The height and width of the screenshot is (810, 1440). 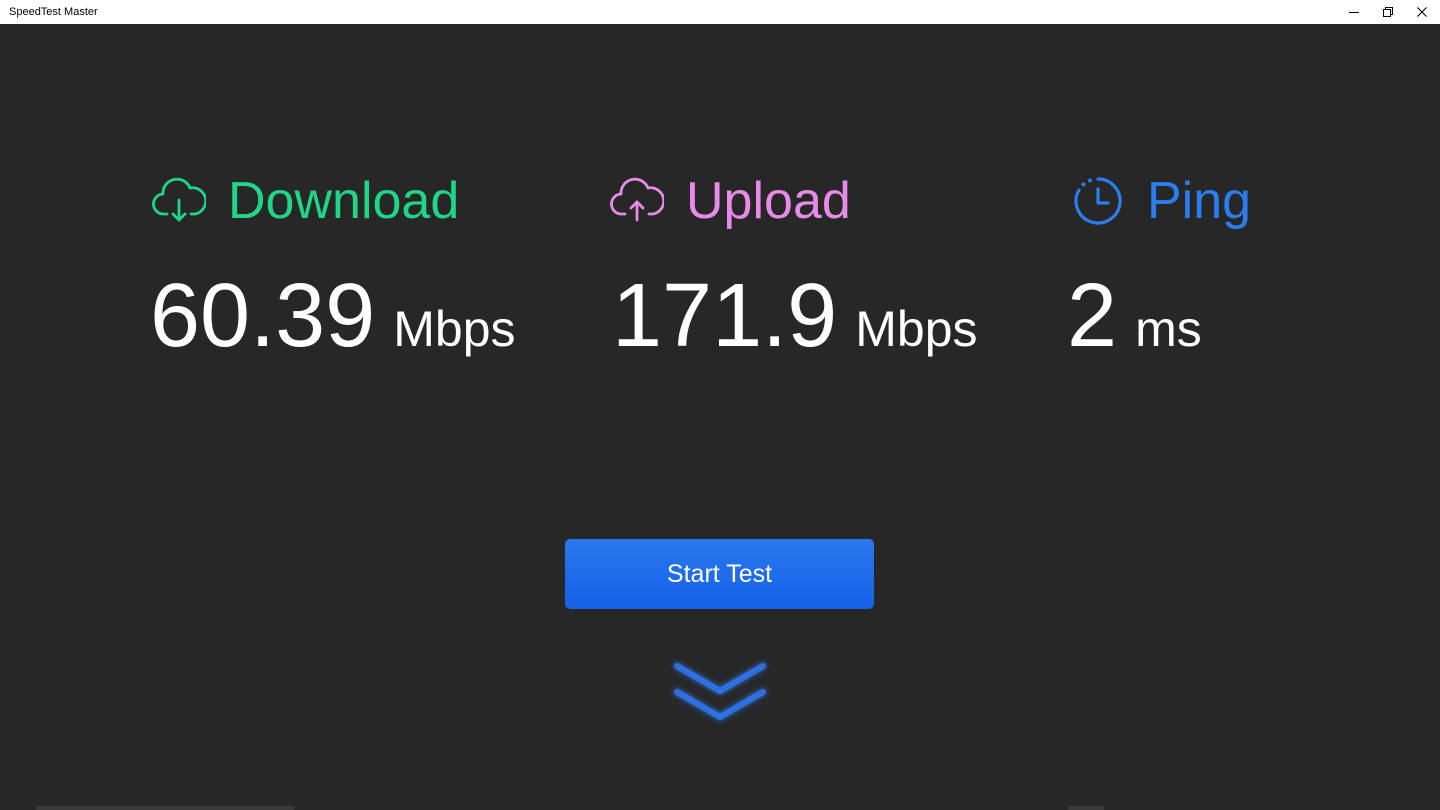 I want to click on close-button, so click(x=1422, y=12).